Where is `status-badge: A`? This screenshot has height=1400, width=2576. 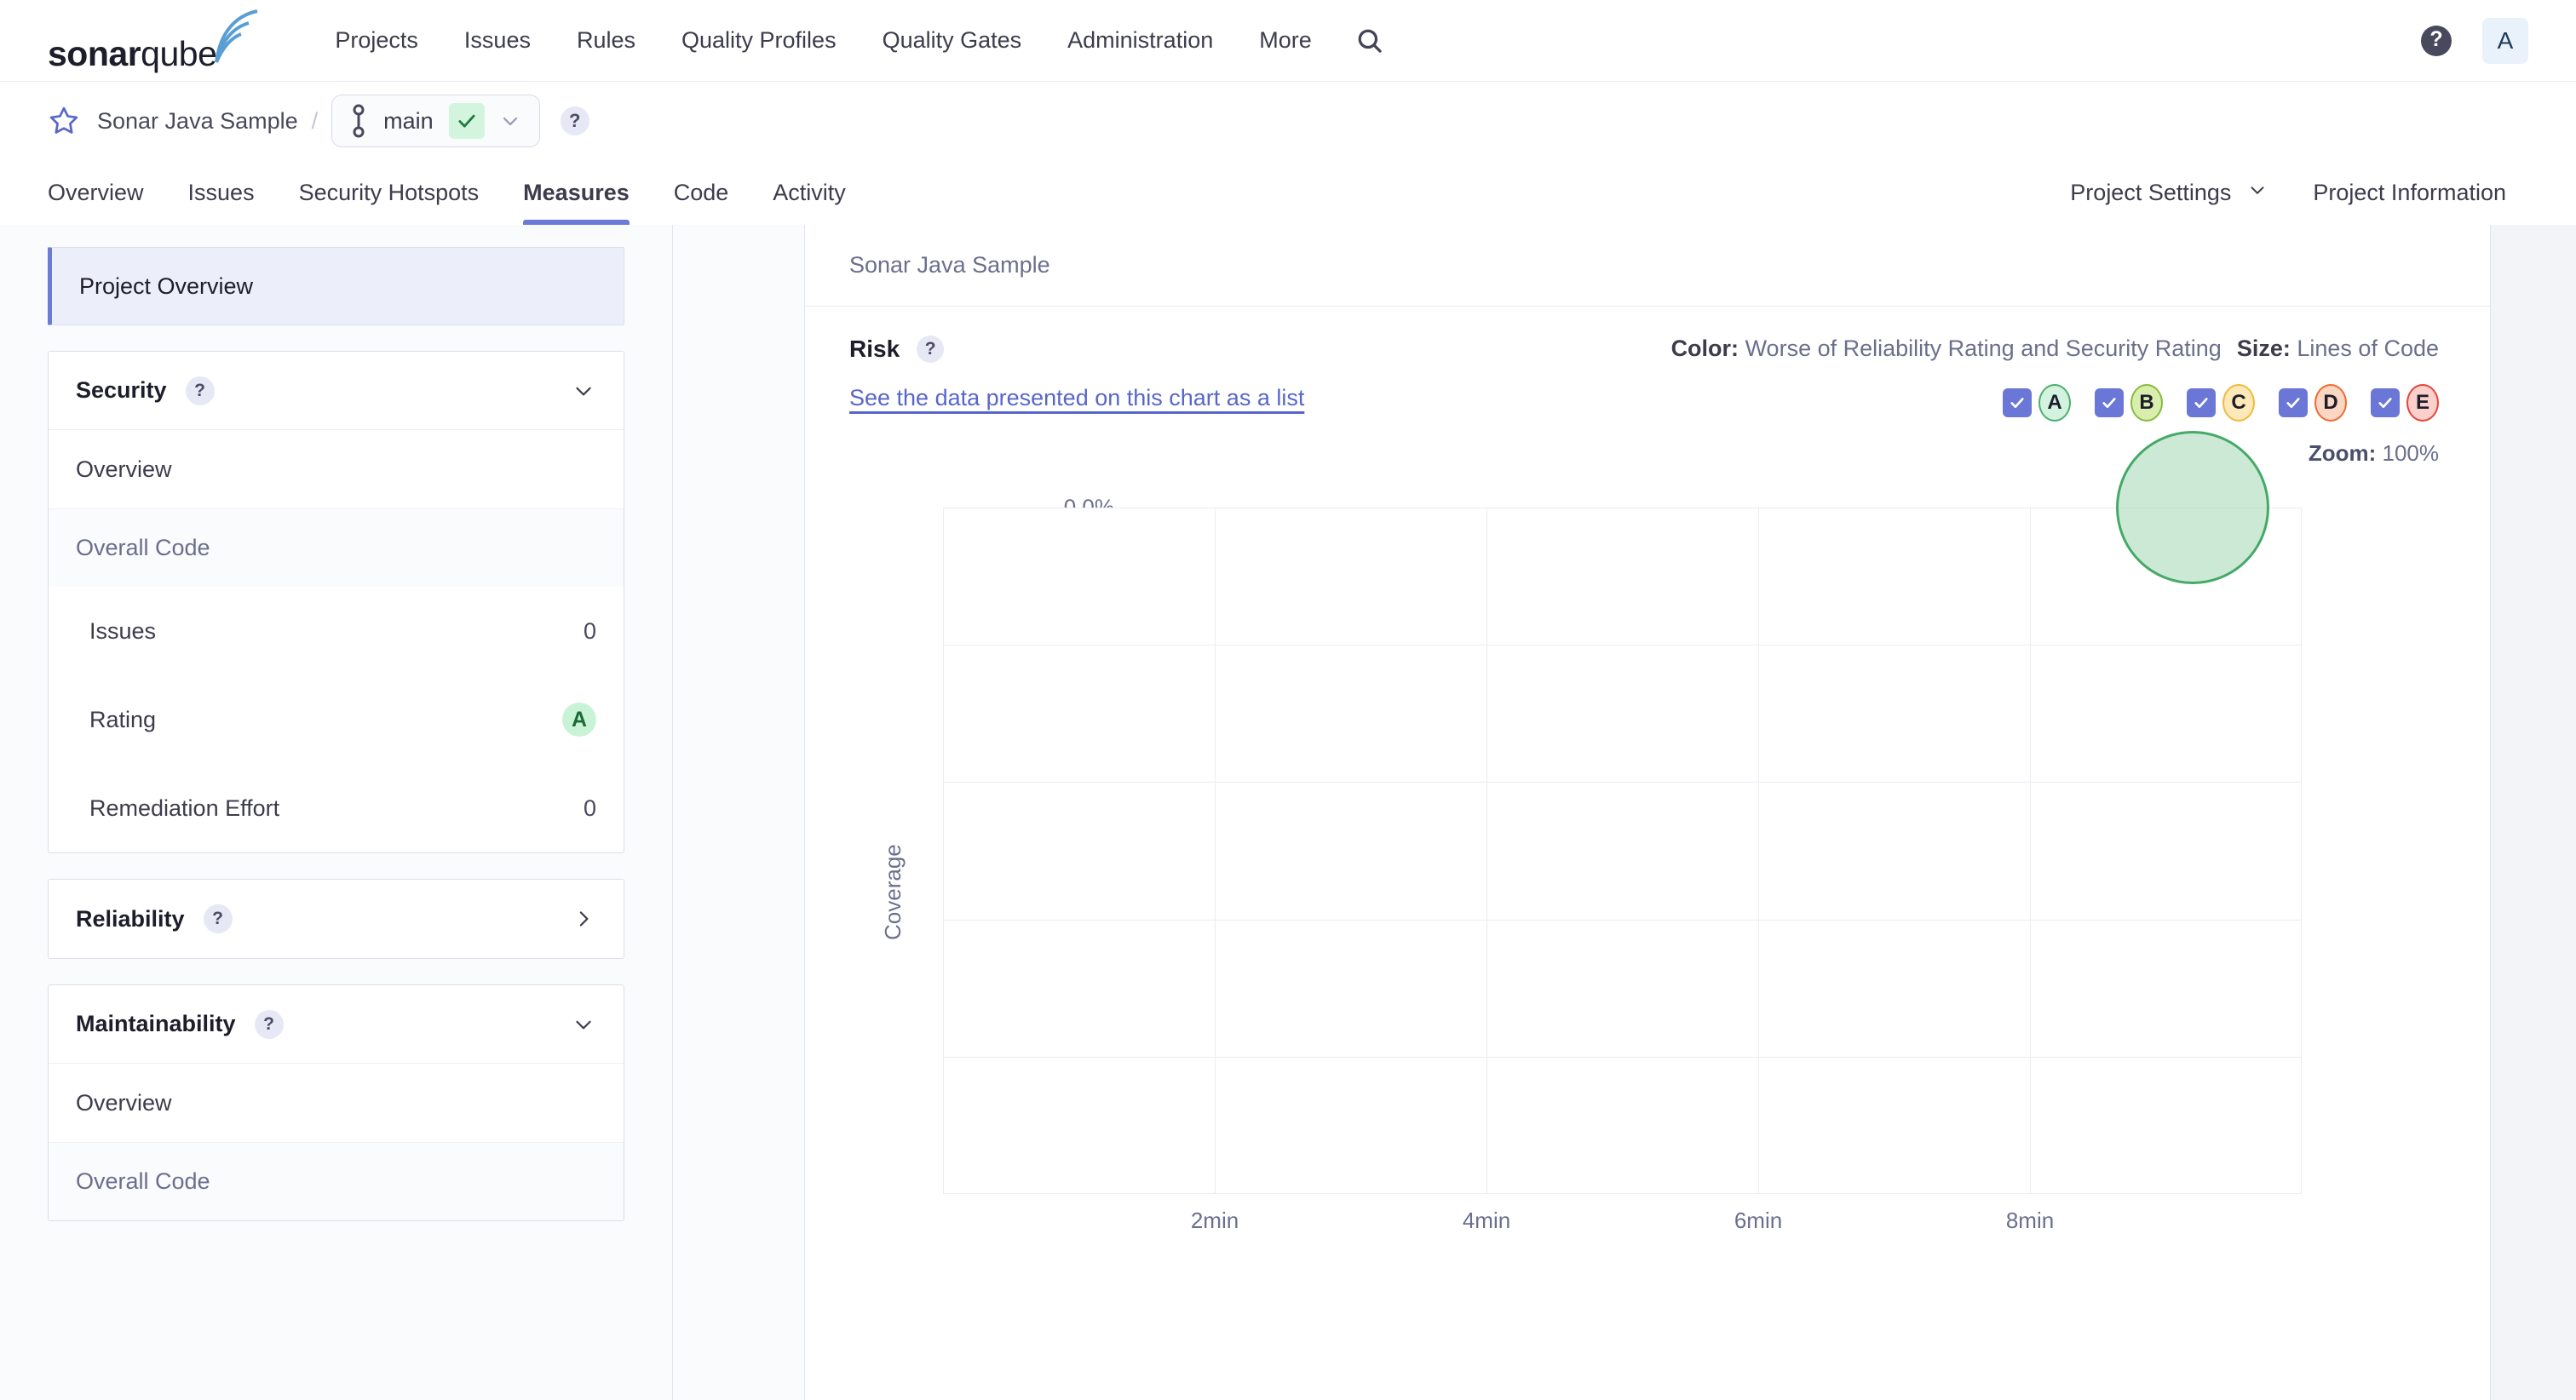 status-badge: A is located at coordinates (579, 720).